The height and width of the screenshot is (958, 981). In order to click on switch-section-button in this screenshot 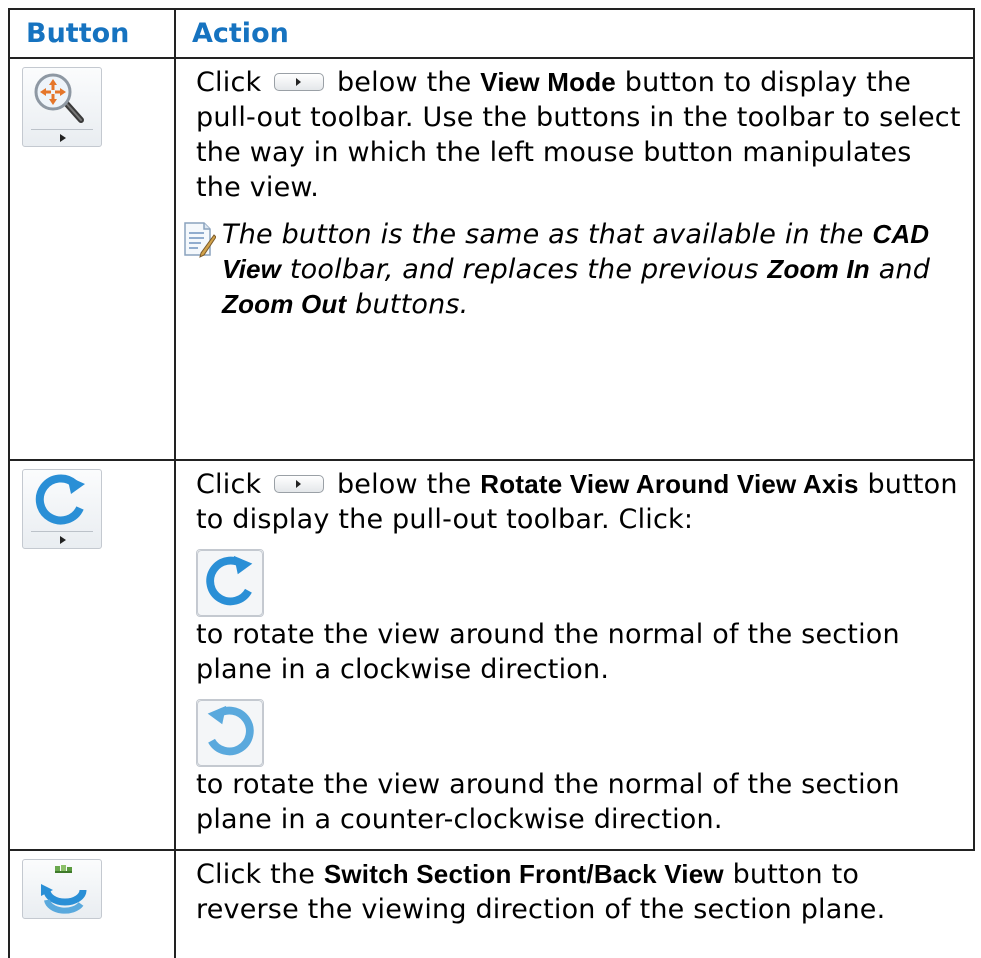, I will do `click(62, 889)`.